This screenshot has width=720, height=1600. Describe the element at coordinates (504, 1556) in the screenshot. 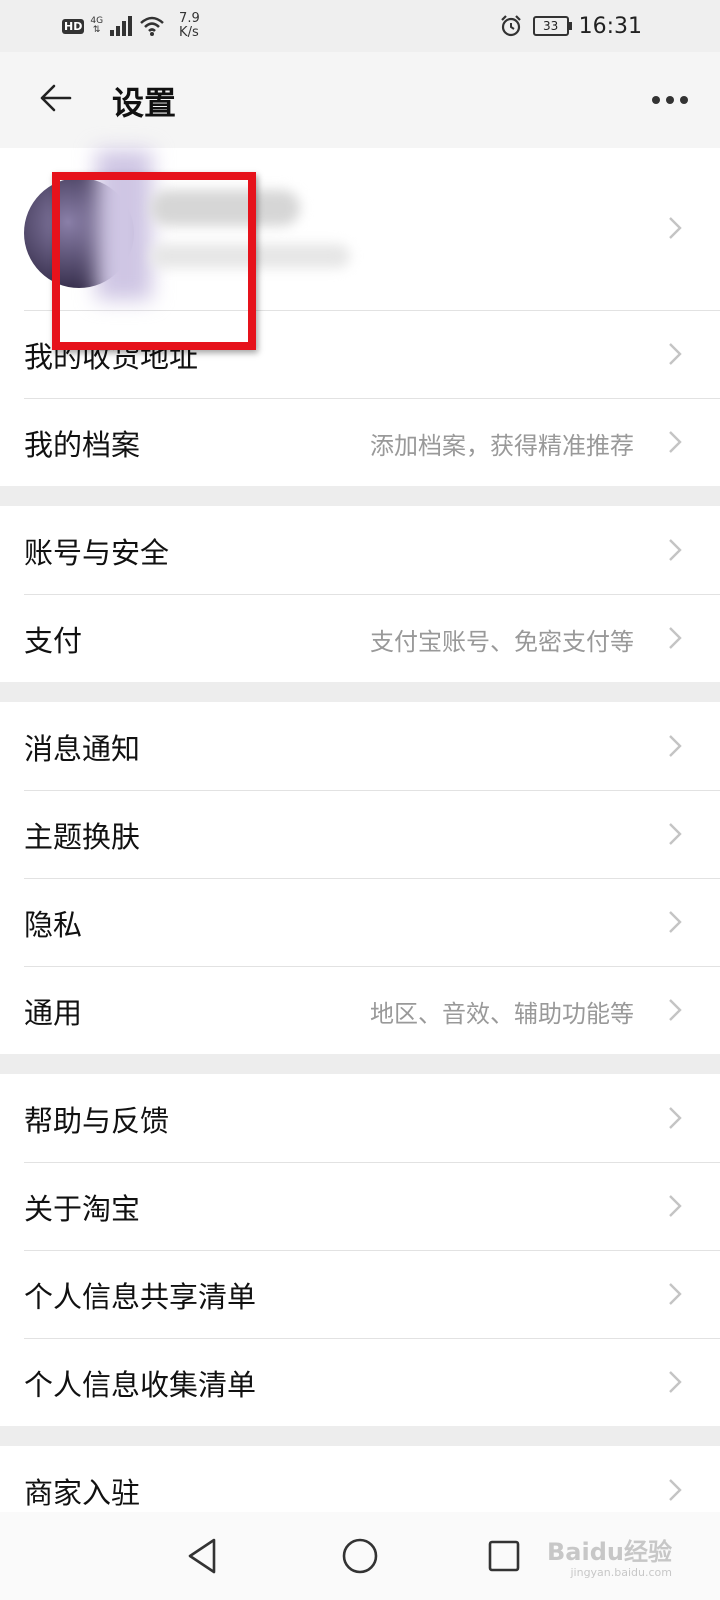

I see `nav-recents-icon` at that location.